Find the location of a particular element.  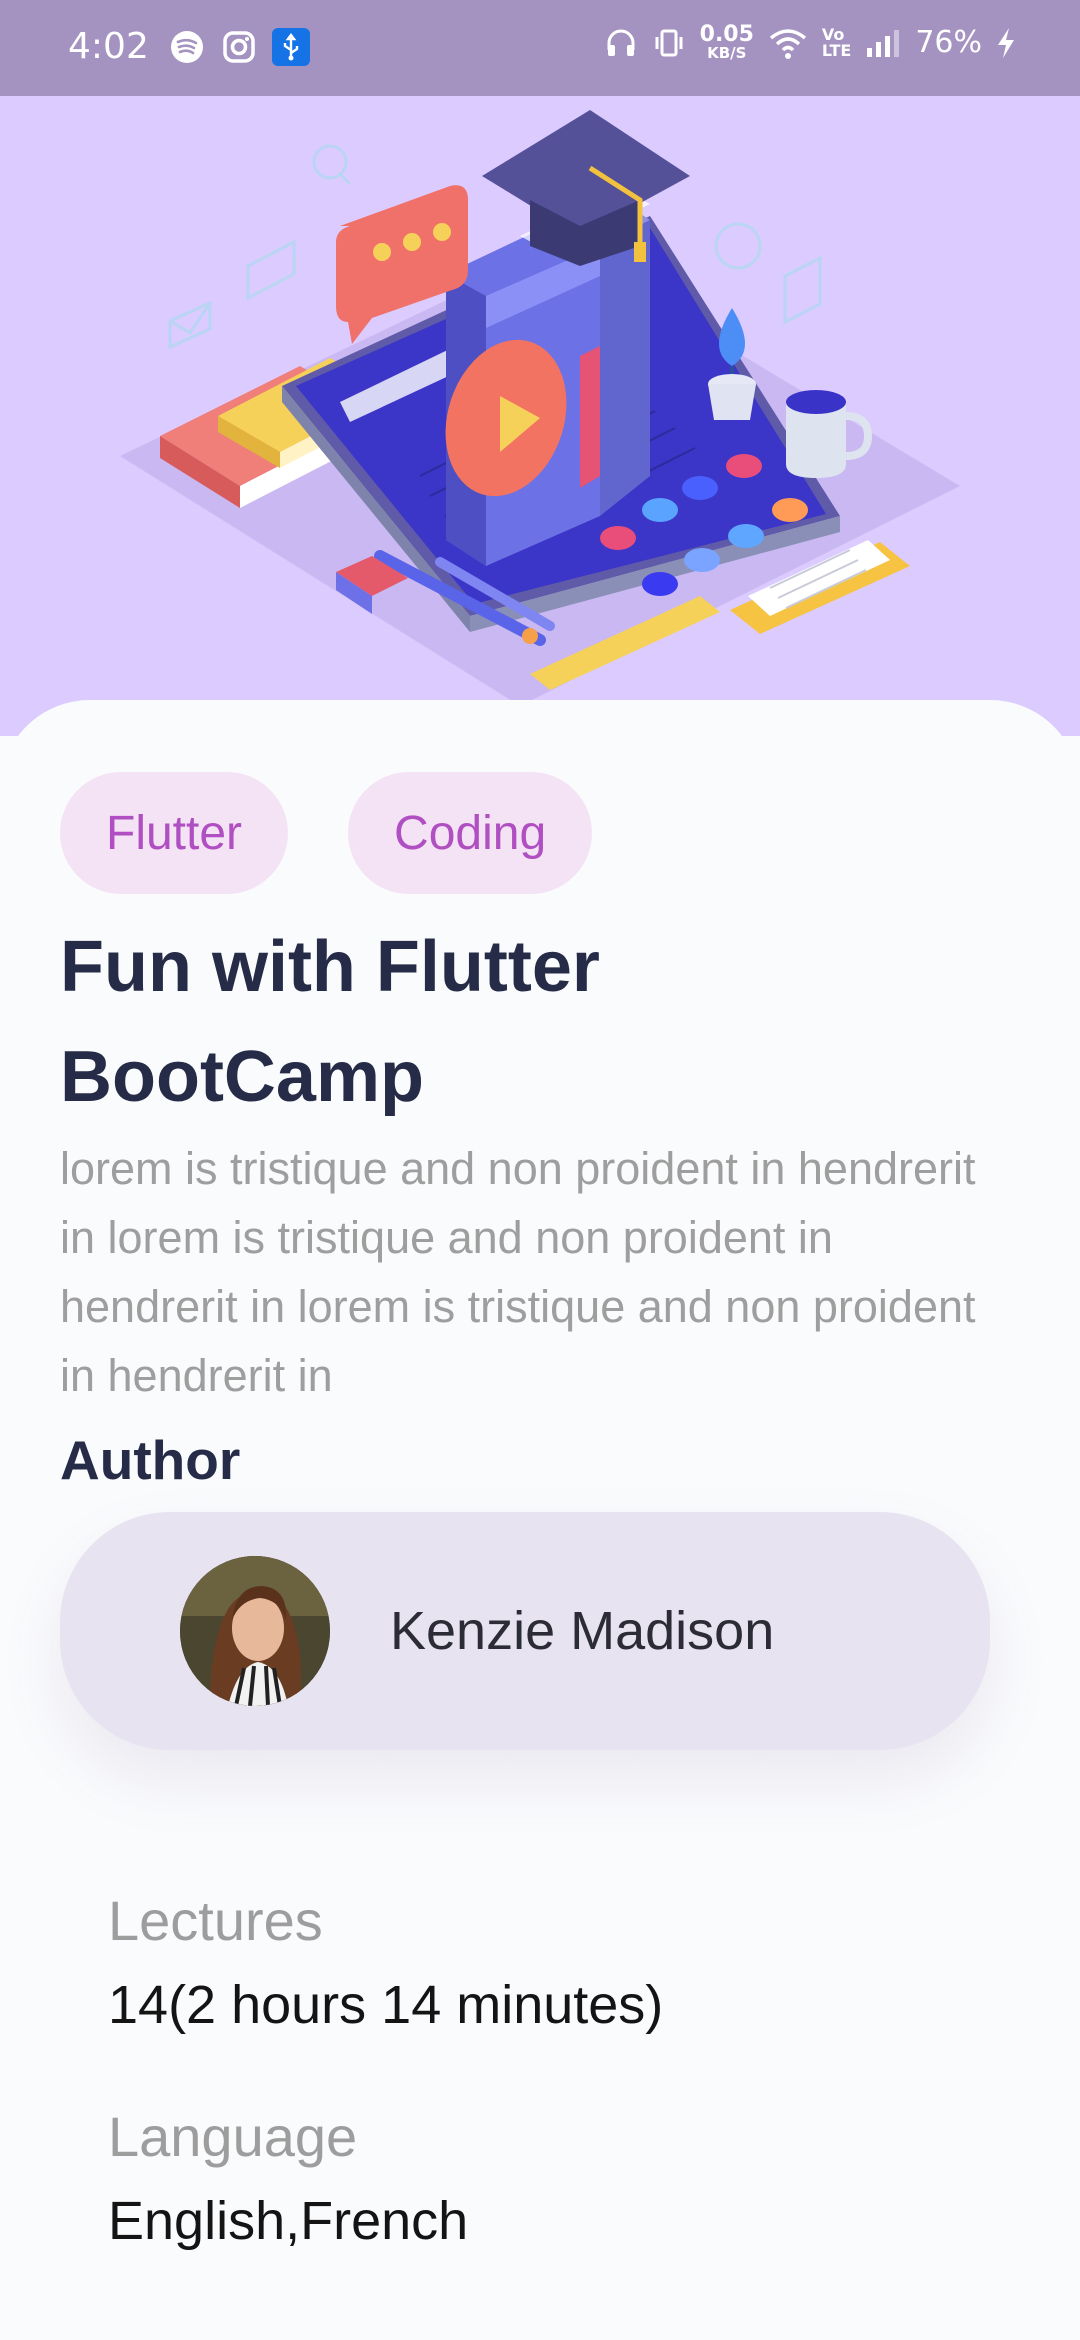

status-left-icons is located at coordinates (239, 47).